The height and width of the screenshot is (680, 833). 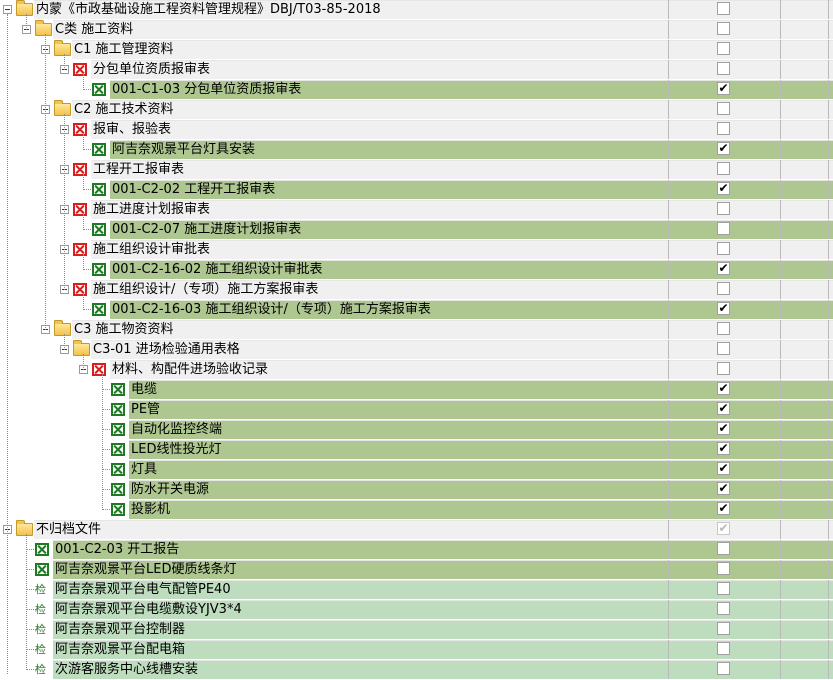 I want to click on tree-leaf: 检阿吉奈景观平台控制器, so click(x=416, y=630).